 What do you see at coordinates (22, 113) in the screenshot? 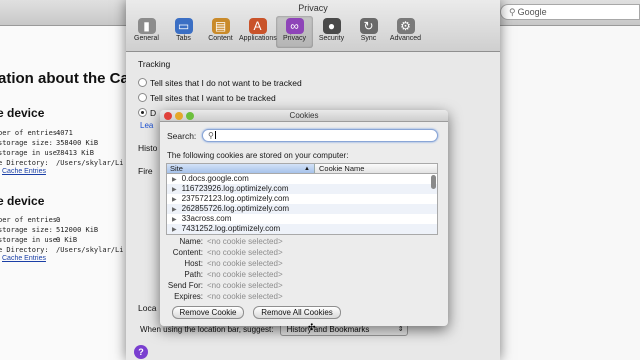
I see `section-title-memory: e device` at bounding box center [22, 113].